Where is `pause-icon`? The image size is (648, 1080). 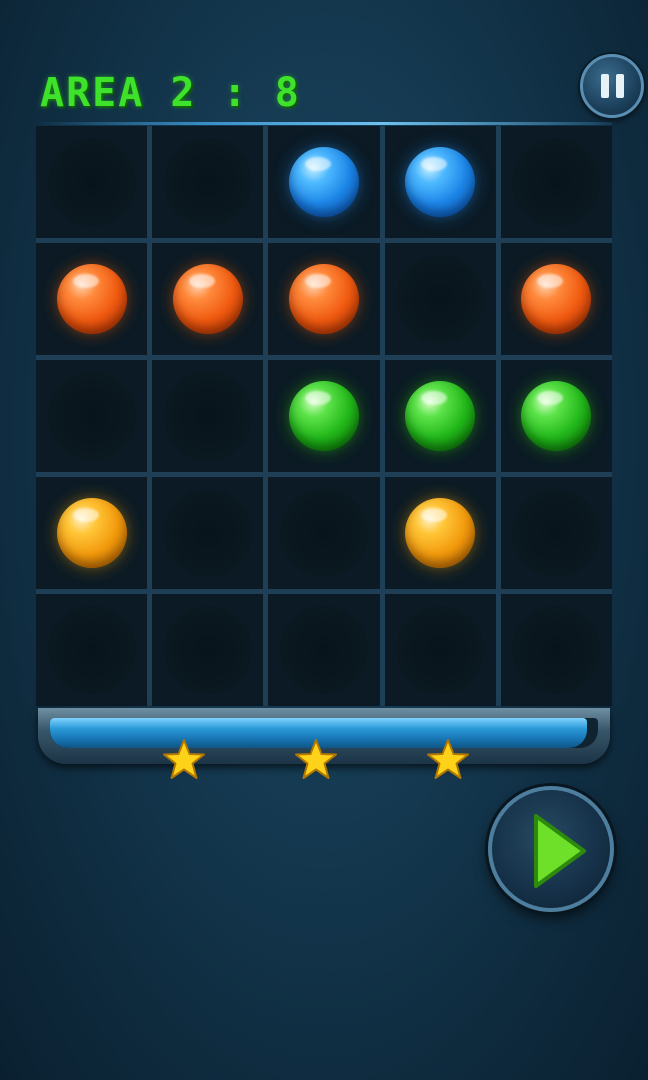 pause-icon is located at coordinates (612, 86).